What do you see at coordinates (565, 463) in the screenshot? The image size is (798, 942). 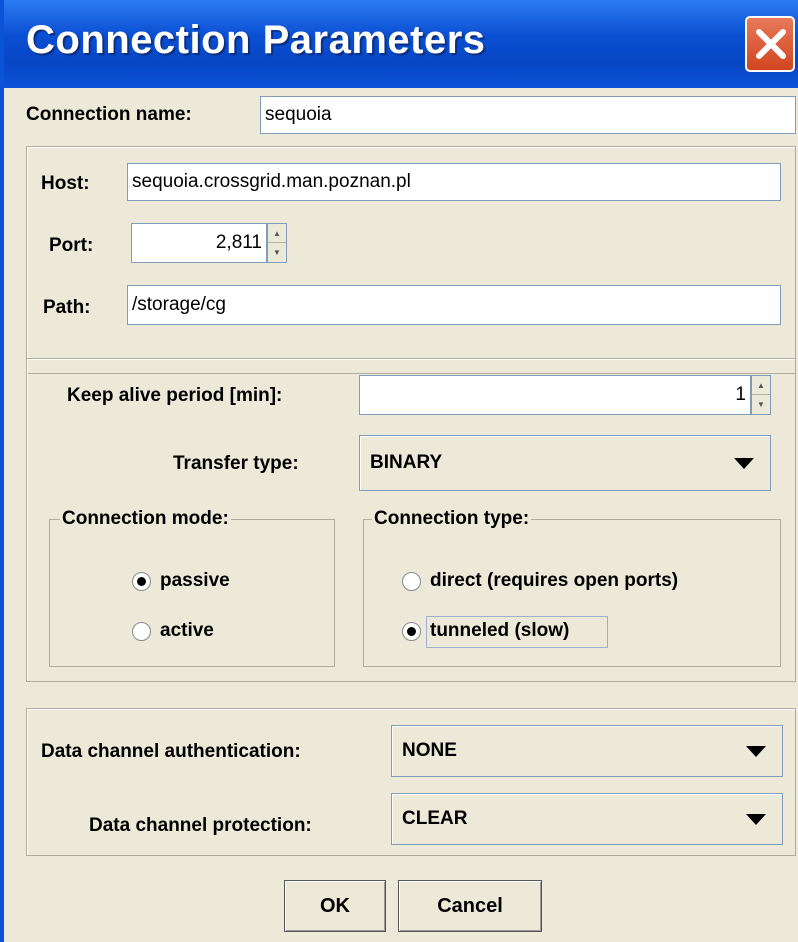 I see `transfer-type-select: BINARY` at bounding box center [565, 463].